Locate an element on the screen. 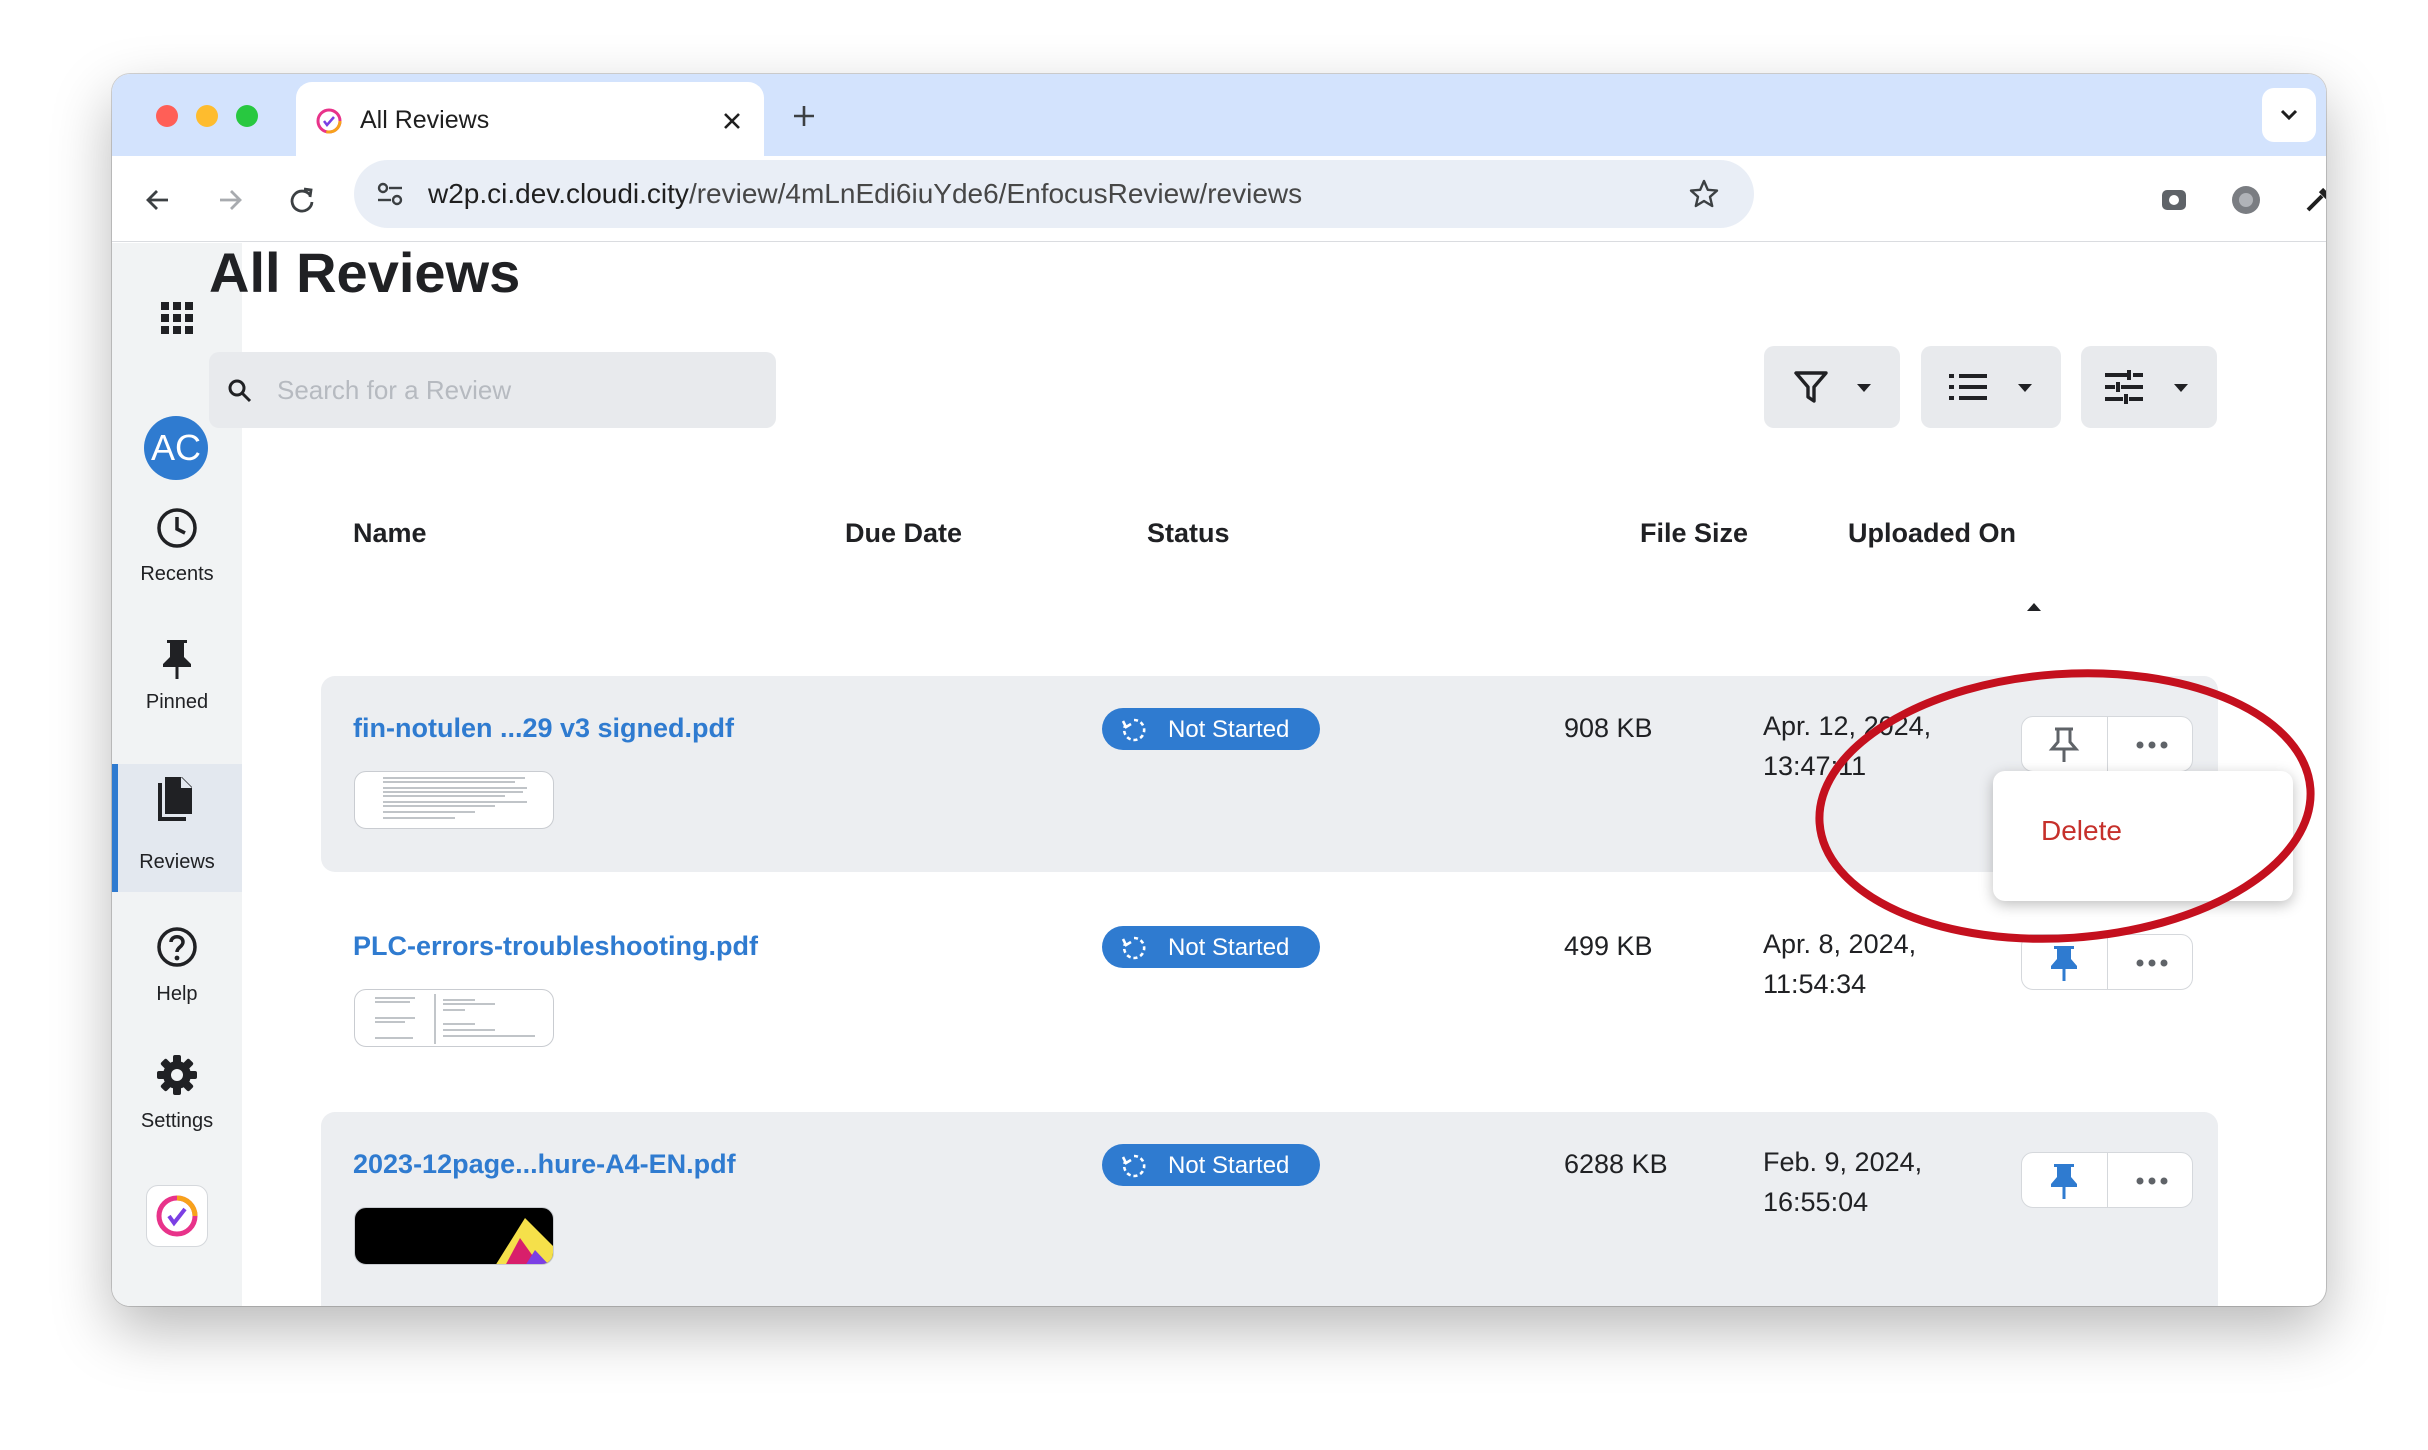 This screenshot has height=1450, width=2428. search-box is located at coordinates (492, 390).